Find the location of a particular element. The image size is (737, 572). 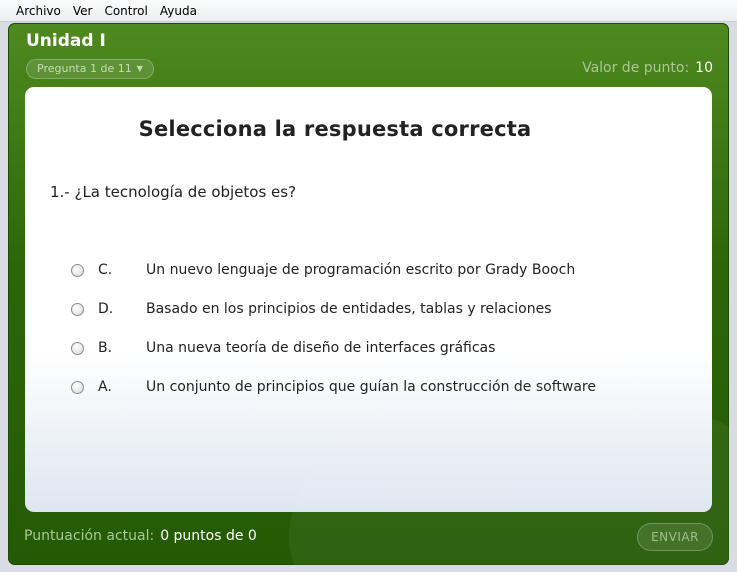

question-selector: Pregunta 1 de 11 ▼ is located at coordinates (90, 69).